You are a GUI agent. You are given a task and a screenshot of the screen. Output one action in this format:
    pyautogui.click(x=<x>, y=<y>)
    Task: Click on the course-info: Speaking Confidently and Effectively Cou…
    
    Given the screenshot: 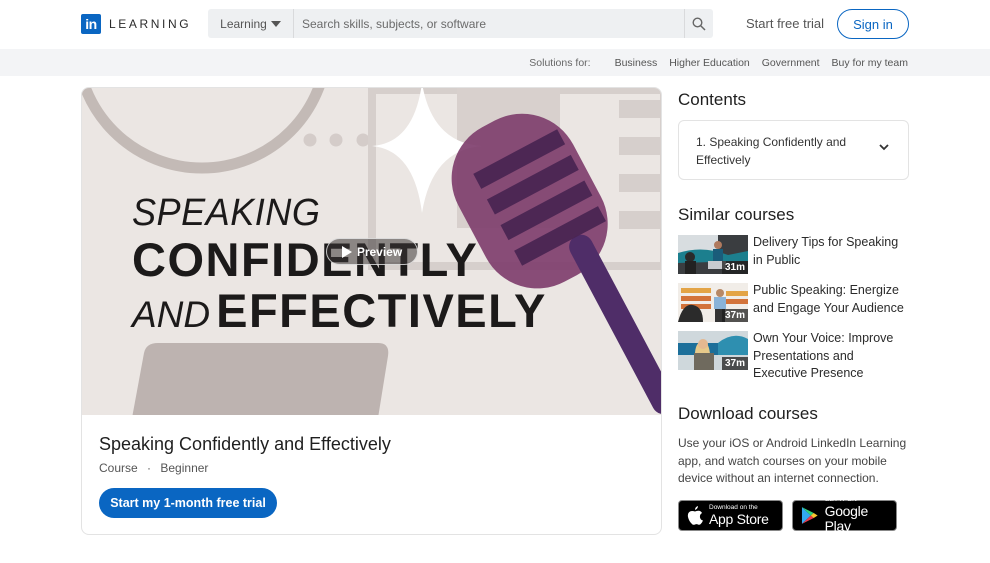 What is the action you would take?
    pyautogui.click(x=245, y=454)
    